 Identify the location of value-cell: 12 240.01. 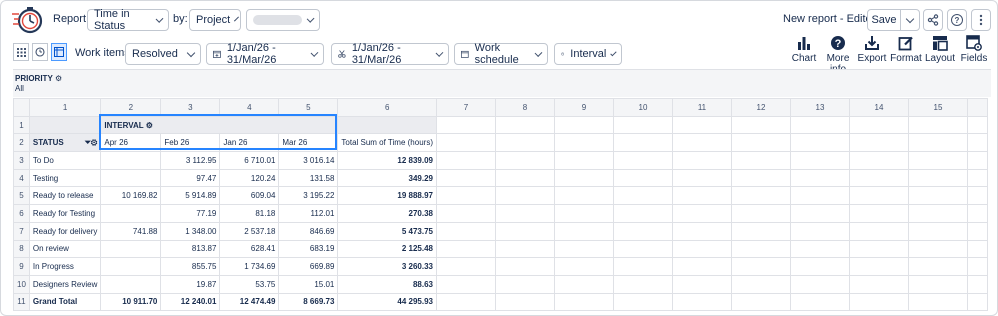
(190, 302).